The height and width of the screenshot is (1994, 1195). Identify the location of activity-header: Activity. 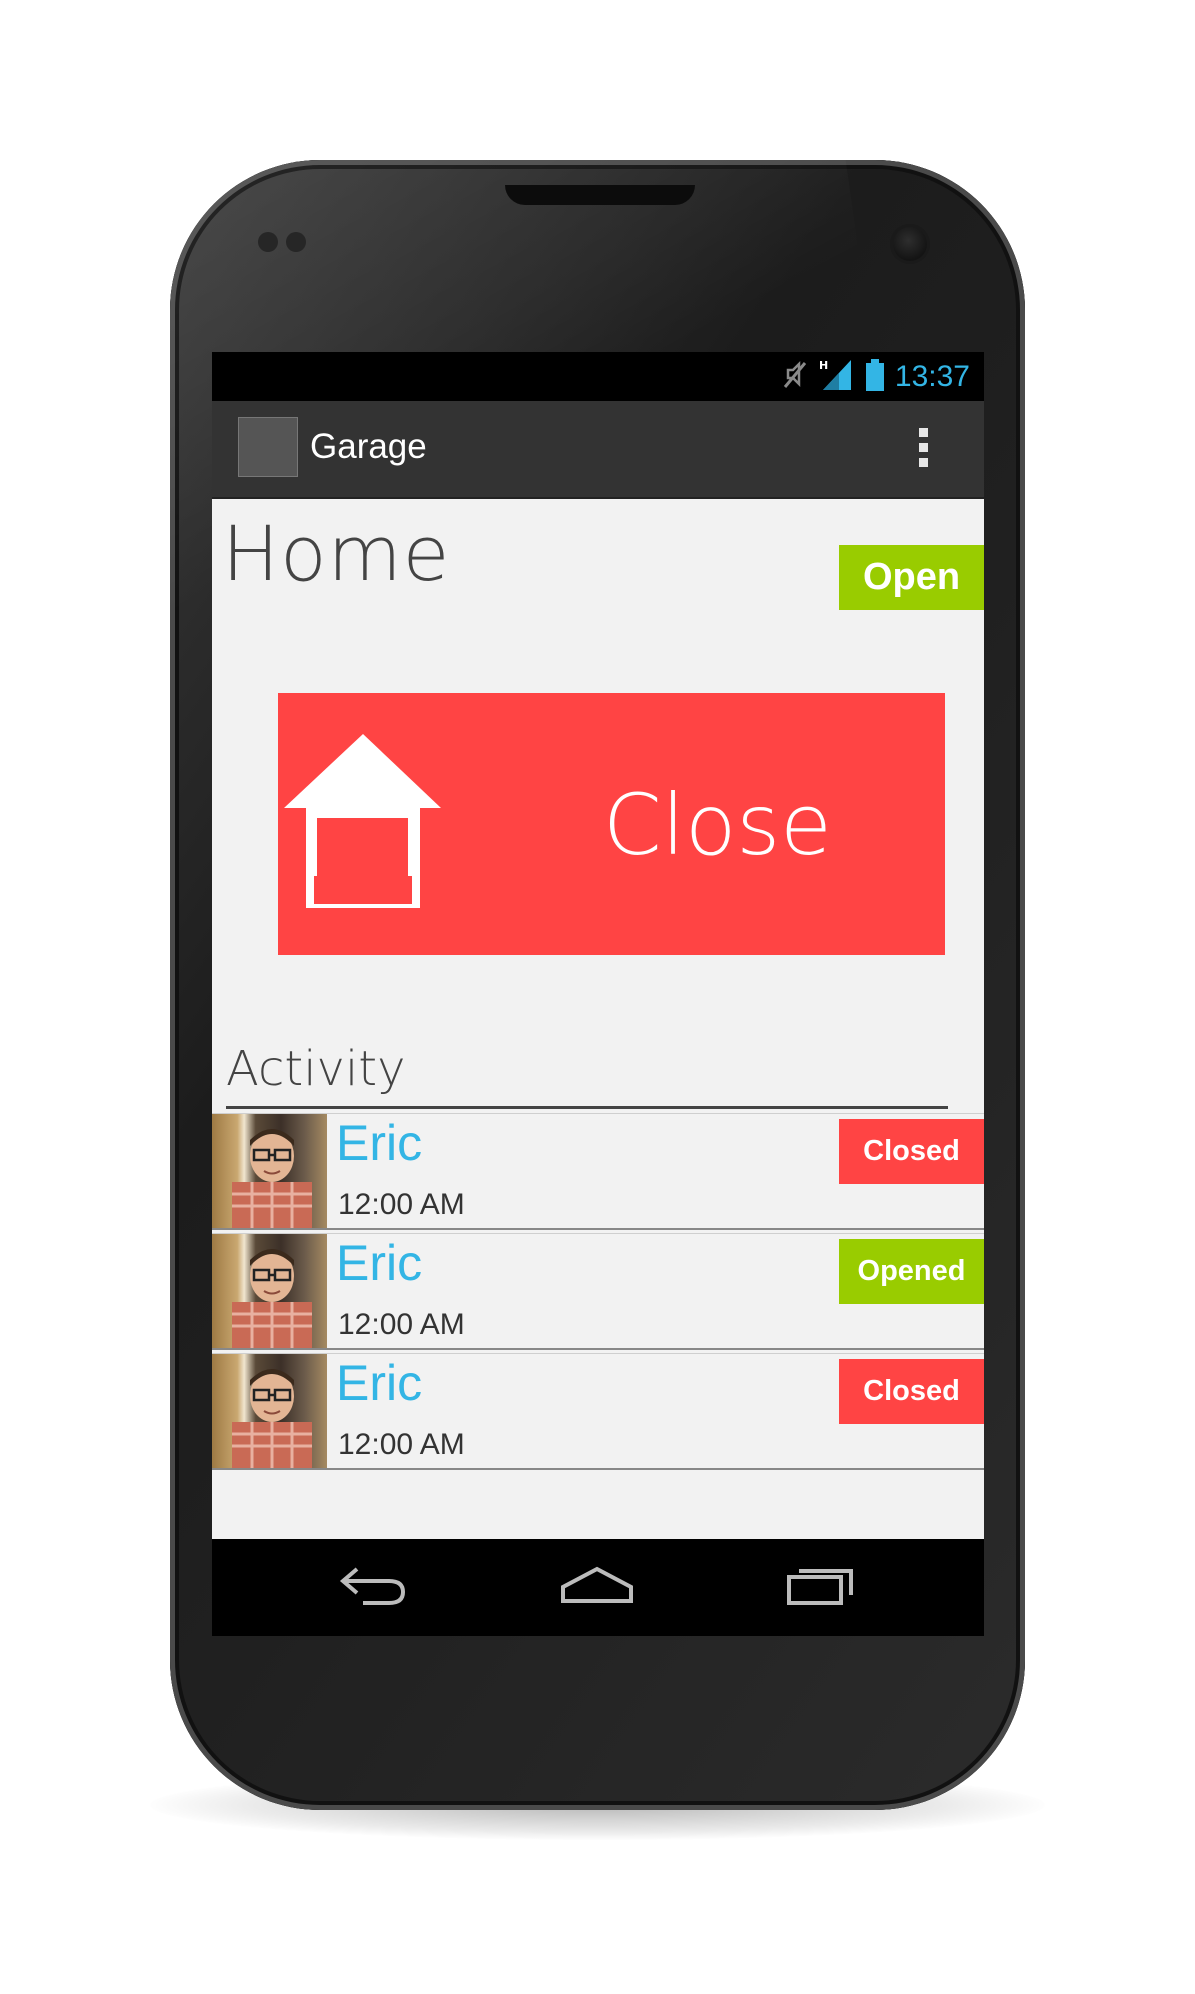
(316, 1069).